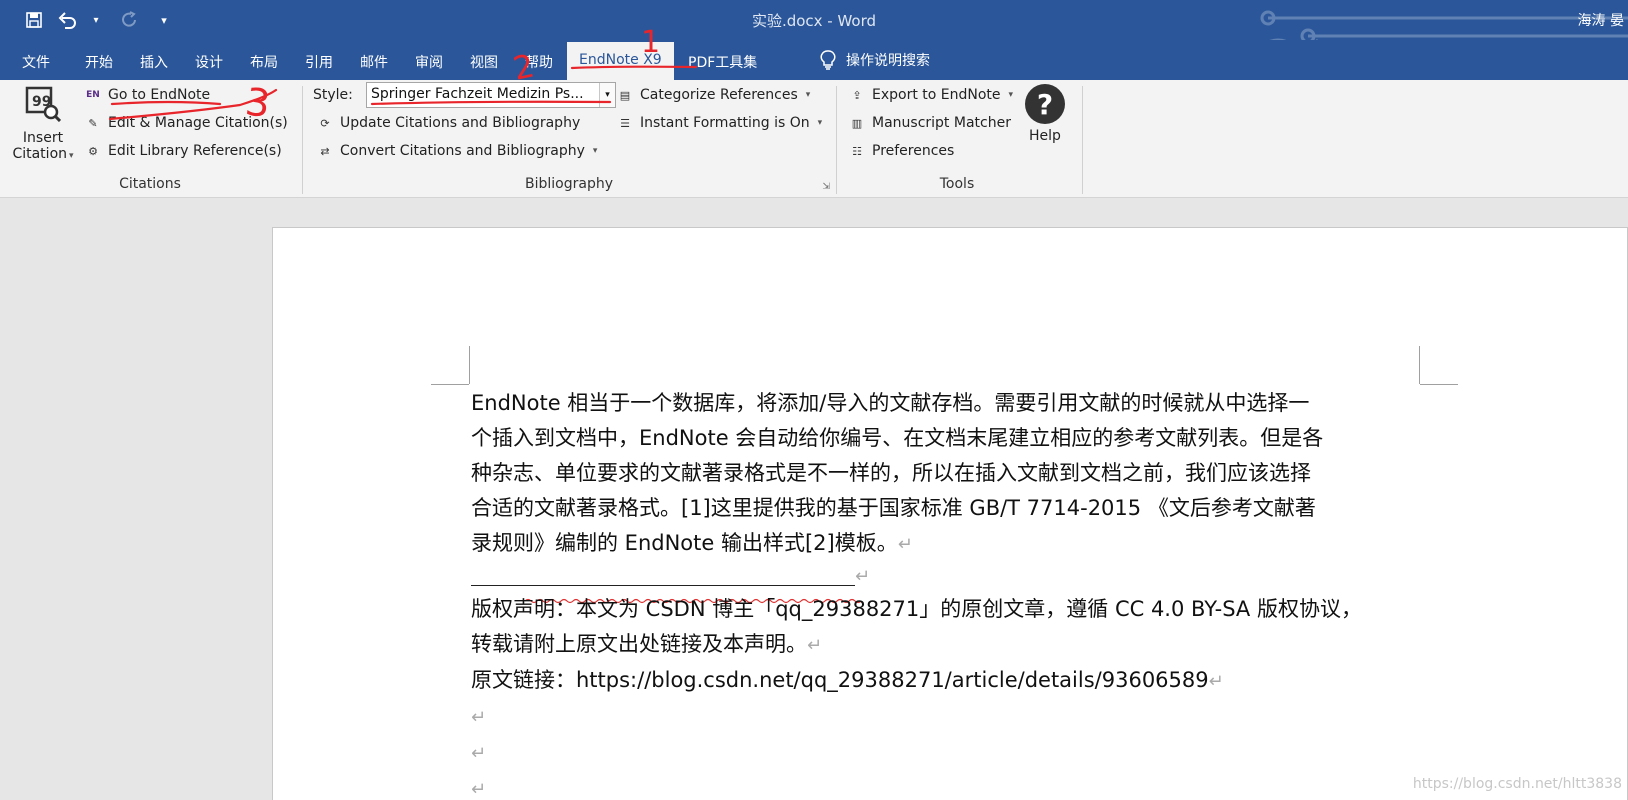  Describe the element at coordinates (36, 62) in the screenshot. I see `tab-file: 文件` at that location.